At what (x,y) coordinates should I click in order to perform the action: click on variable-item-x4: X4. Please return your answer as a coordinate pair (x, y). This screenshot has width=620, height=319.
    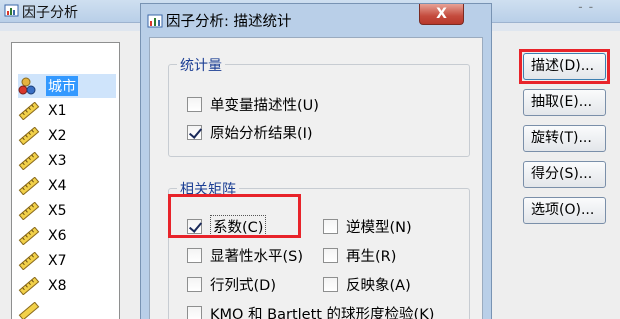
    Looking at the image, I should click on (67, 186).